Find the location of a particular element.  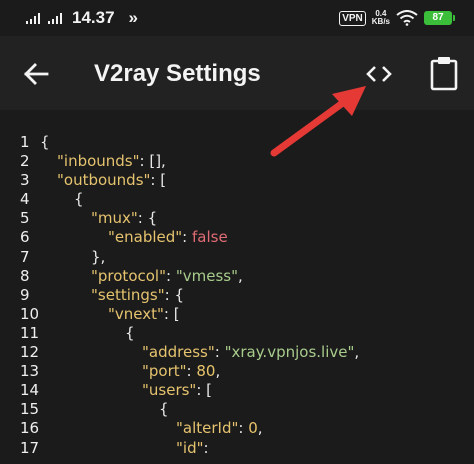

code-line: 9 "settings": { is located at coordinates (237, 295).